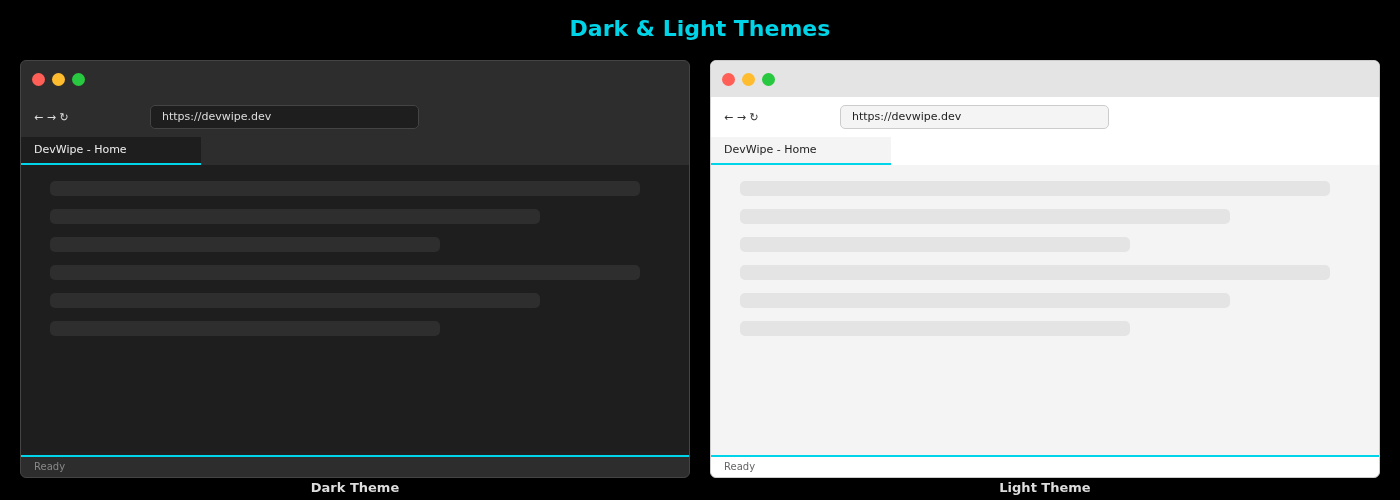 The height and width of the screenshot is (500, 1400). I want to click on theme-caption: Light Theme, so click(1045, 488).